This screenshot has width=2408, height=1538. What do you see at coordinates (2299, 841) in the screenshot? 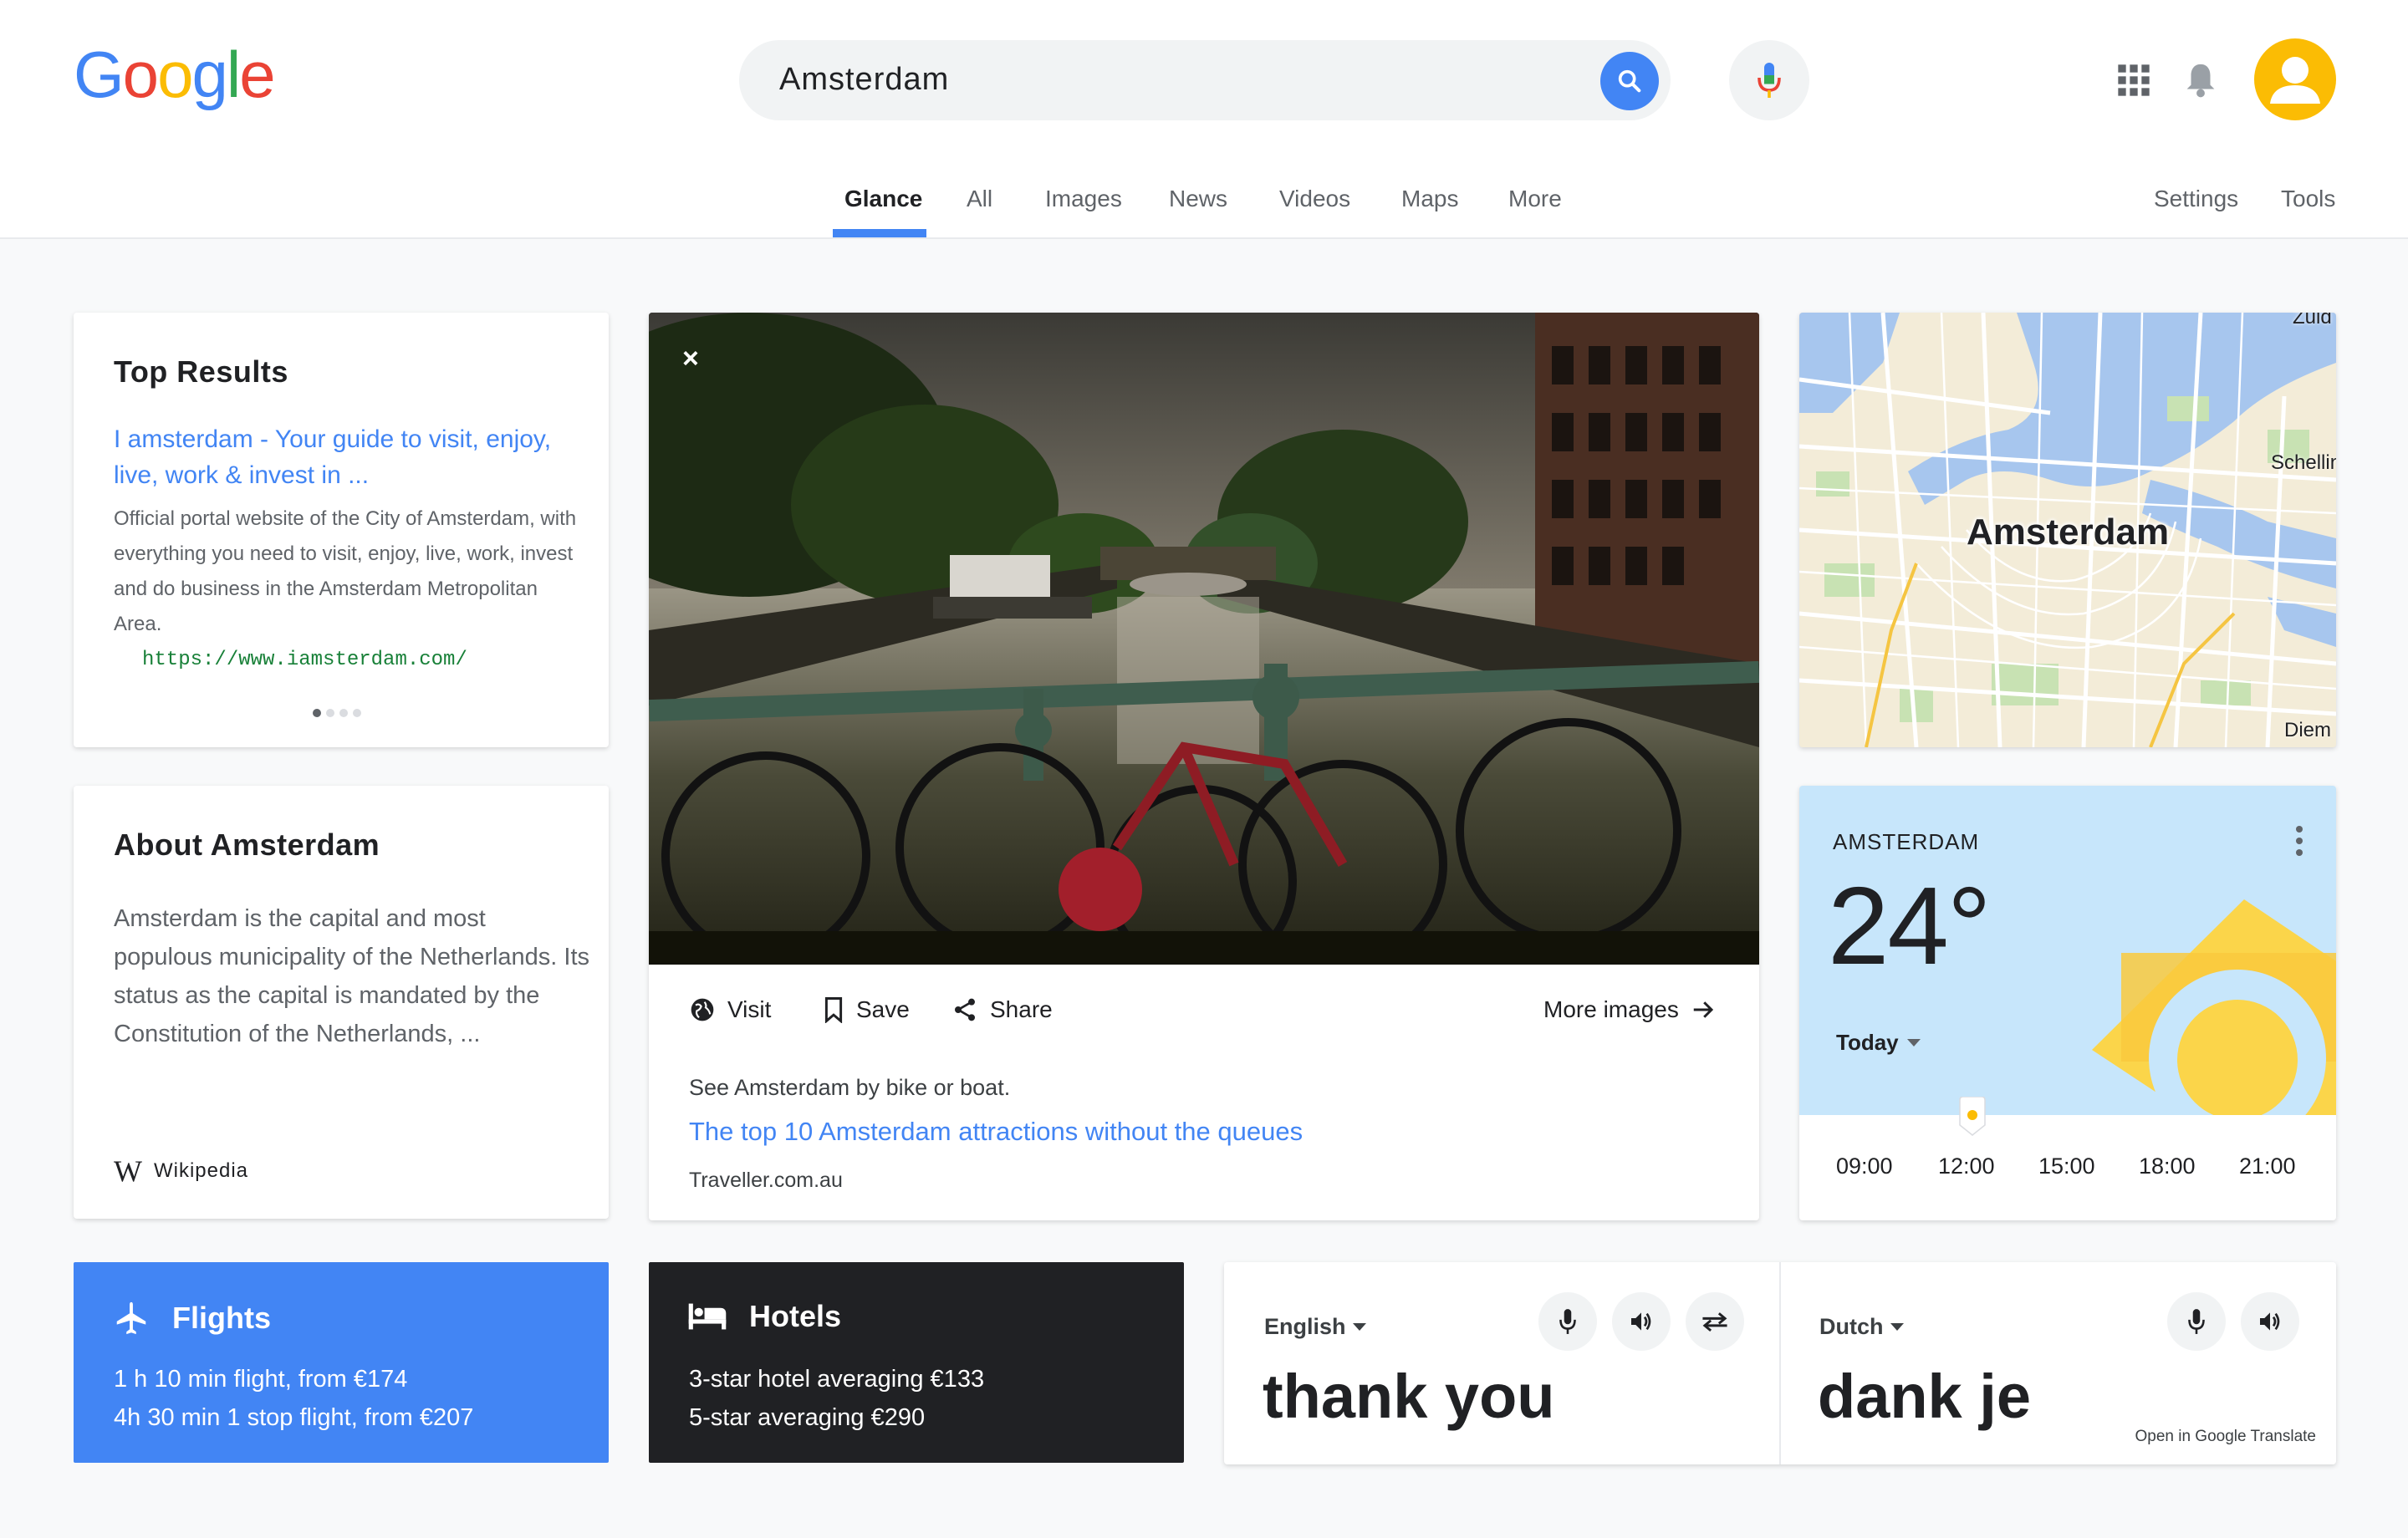
I see `more-vert-icon` at bounding box center [2299, 841].